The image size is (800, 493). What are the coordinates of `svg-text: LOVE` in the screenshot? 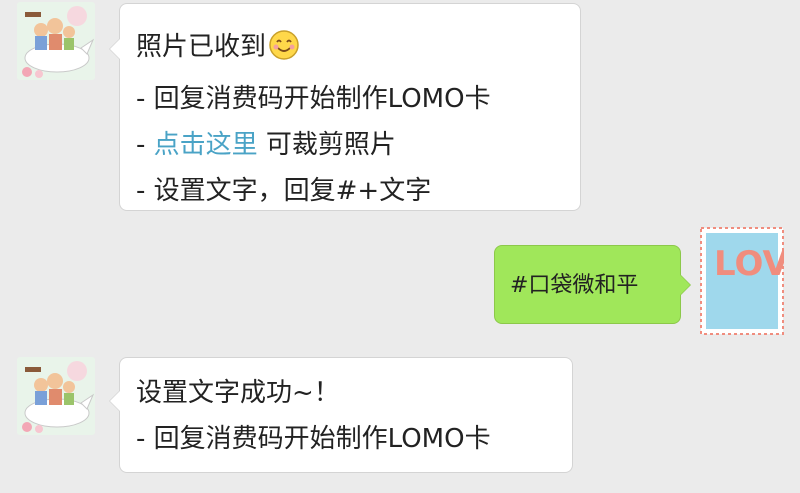 It's located at (749, 264).